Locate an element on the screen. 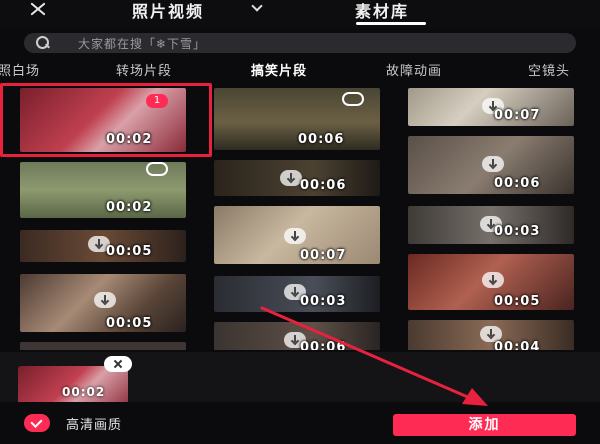 The image size is (600, 444). category-tabs: 照白场 转场片段 搞笑片段 故障动画 空镜头 is located at coordinates (300, 69).